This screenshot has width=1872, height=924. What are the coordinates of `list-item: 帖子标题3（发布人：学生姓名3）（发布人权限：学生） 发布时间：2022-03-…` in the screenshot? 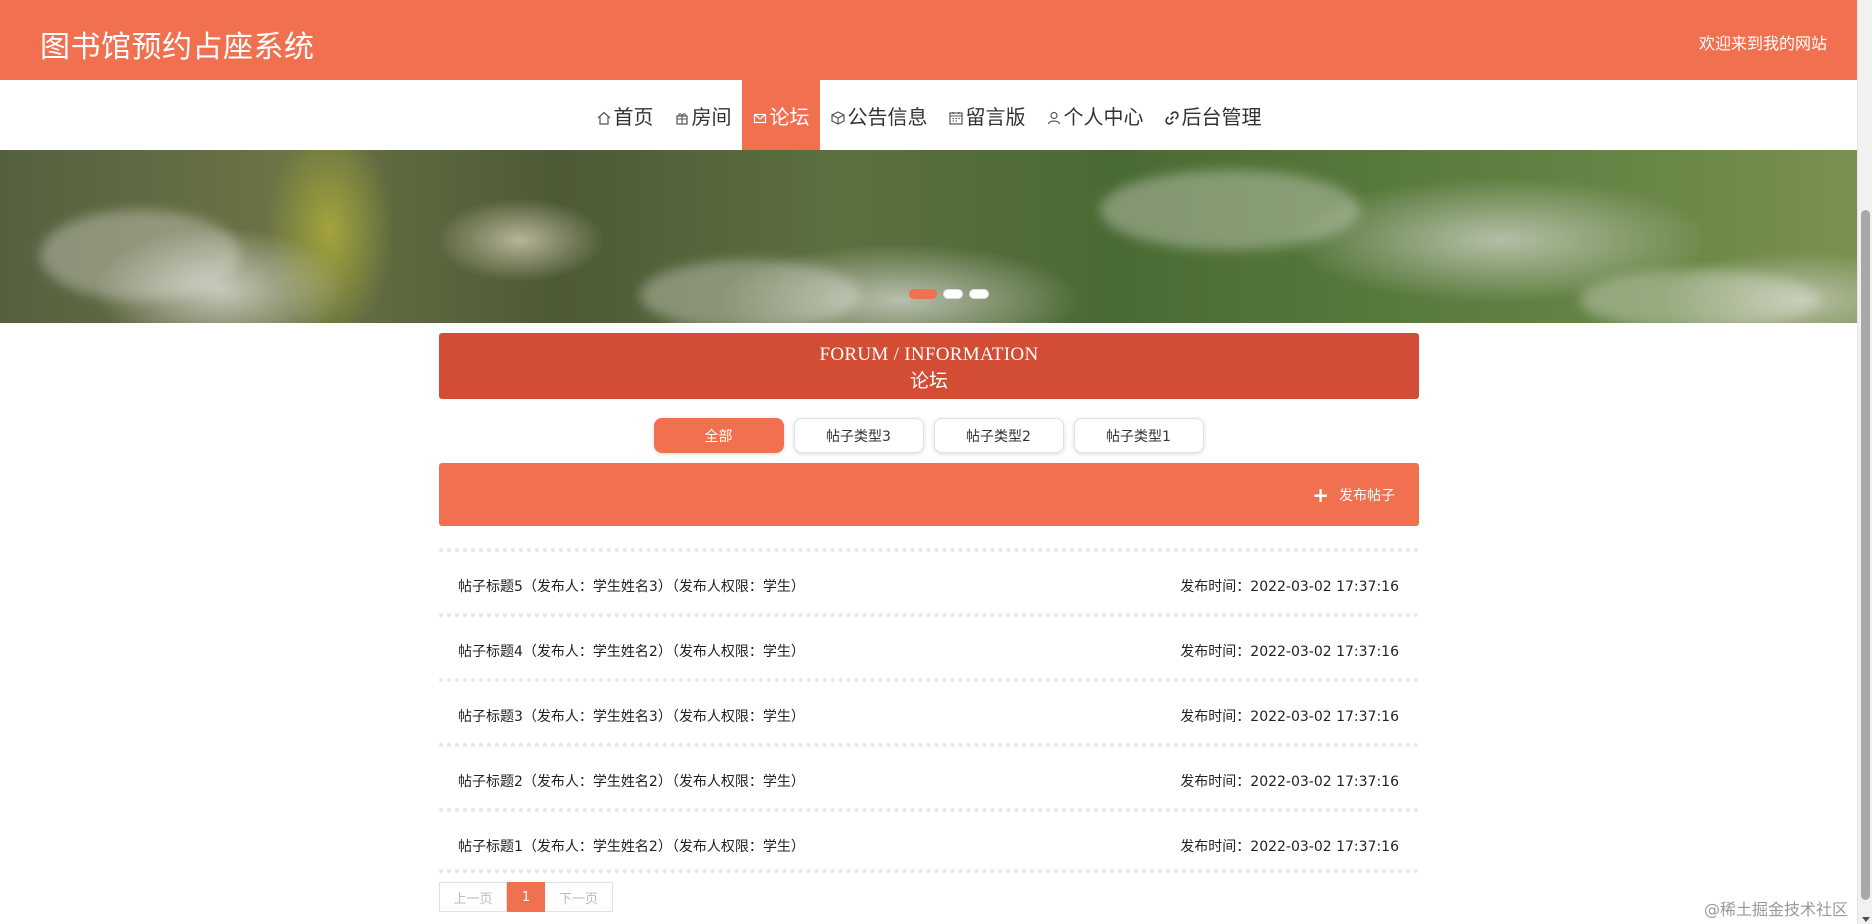 It's located at (929, 710).